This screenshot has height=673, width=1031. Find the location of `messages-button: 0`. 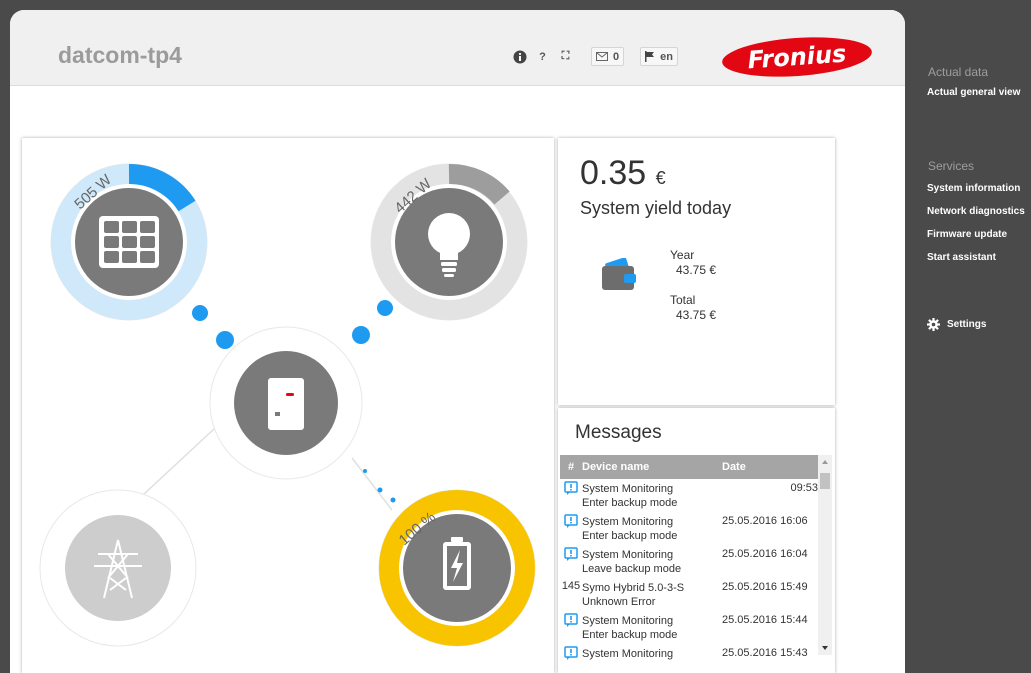

messages-button: 0 is located at coordinates (608, 56).